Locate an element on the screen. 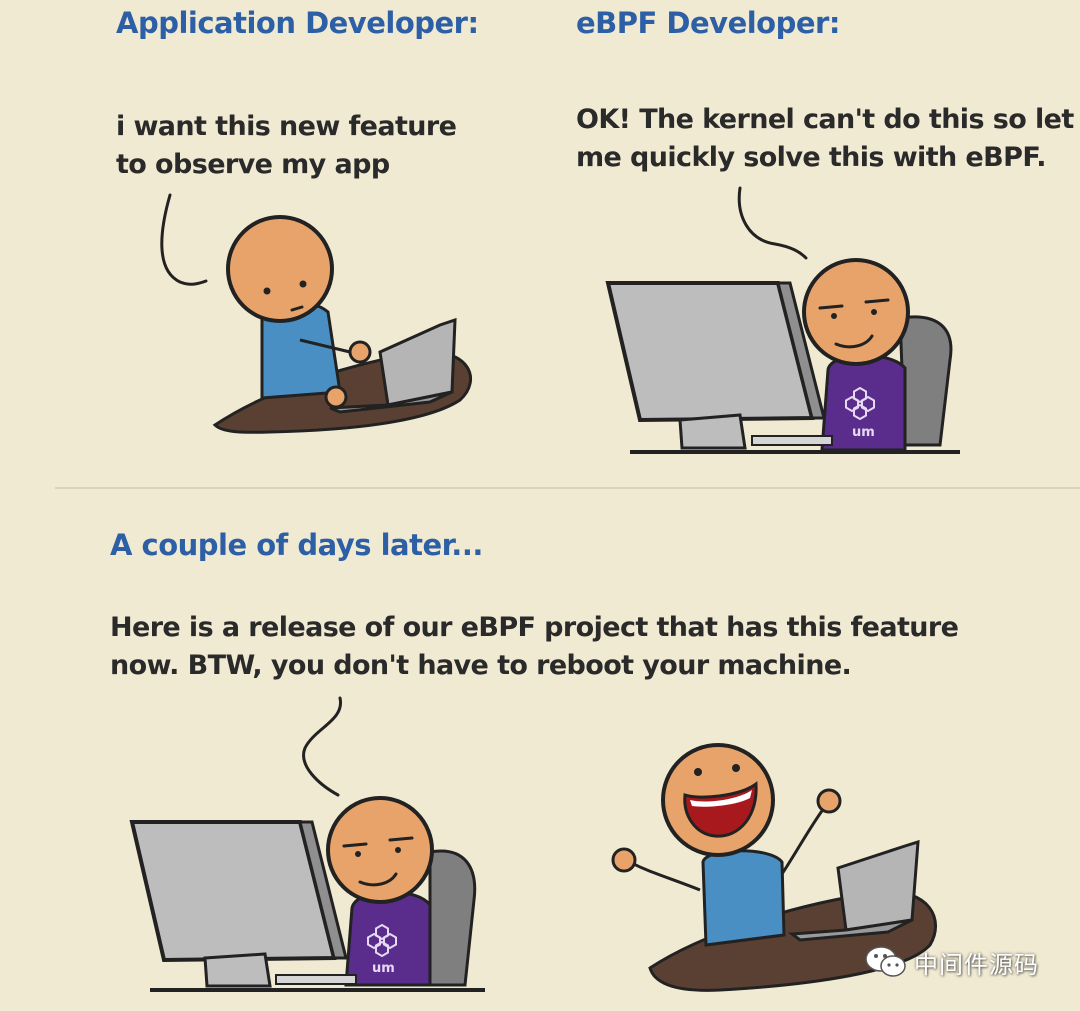  application-developer-figure is located at coordinates (316, 313).